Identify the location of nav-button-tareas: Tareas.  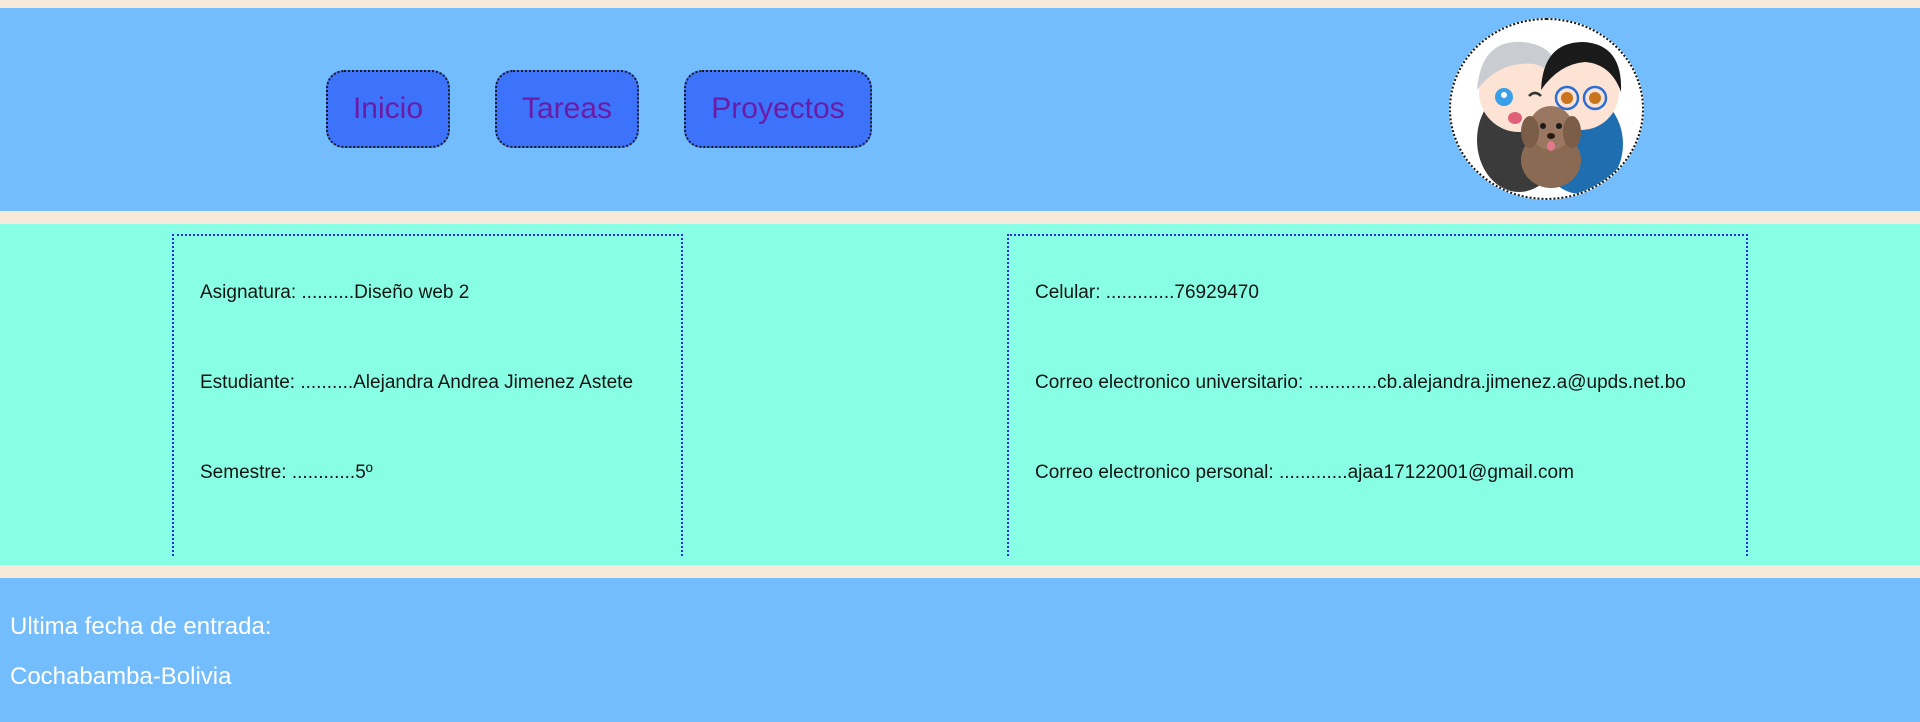
(567, 109).